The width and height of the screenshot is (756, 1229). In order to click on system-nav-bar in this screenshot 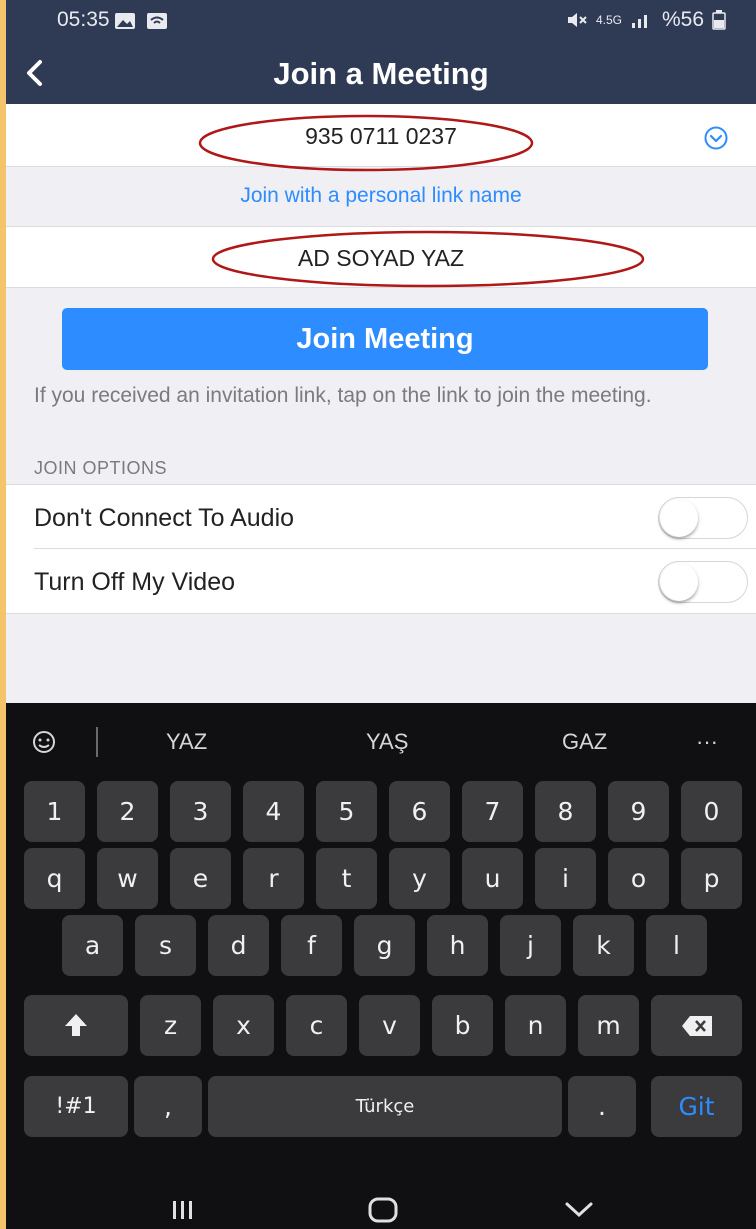, I will do `click(381, 1210)`.